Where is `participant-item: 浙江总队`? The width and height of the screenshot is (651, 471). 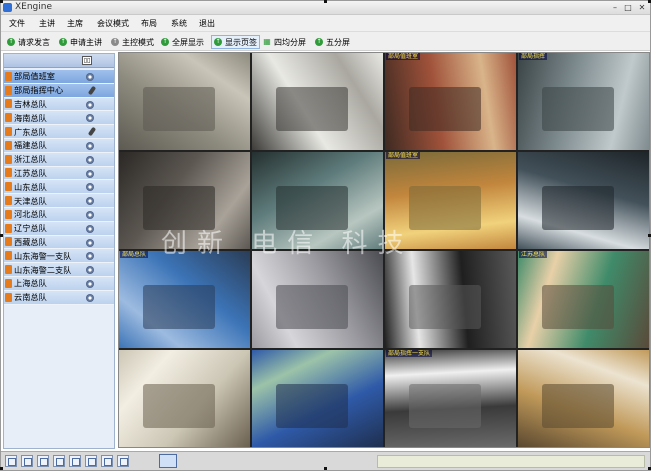
participant-item: 浙江总队 is located at coordinates (59, 159).